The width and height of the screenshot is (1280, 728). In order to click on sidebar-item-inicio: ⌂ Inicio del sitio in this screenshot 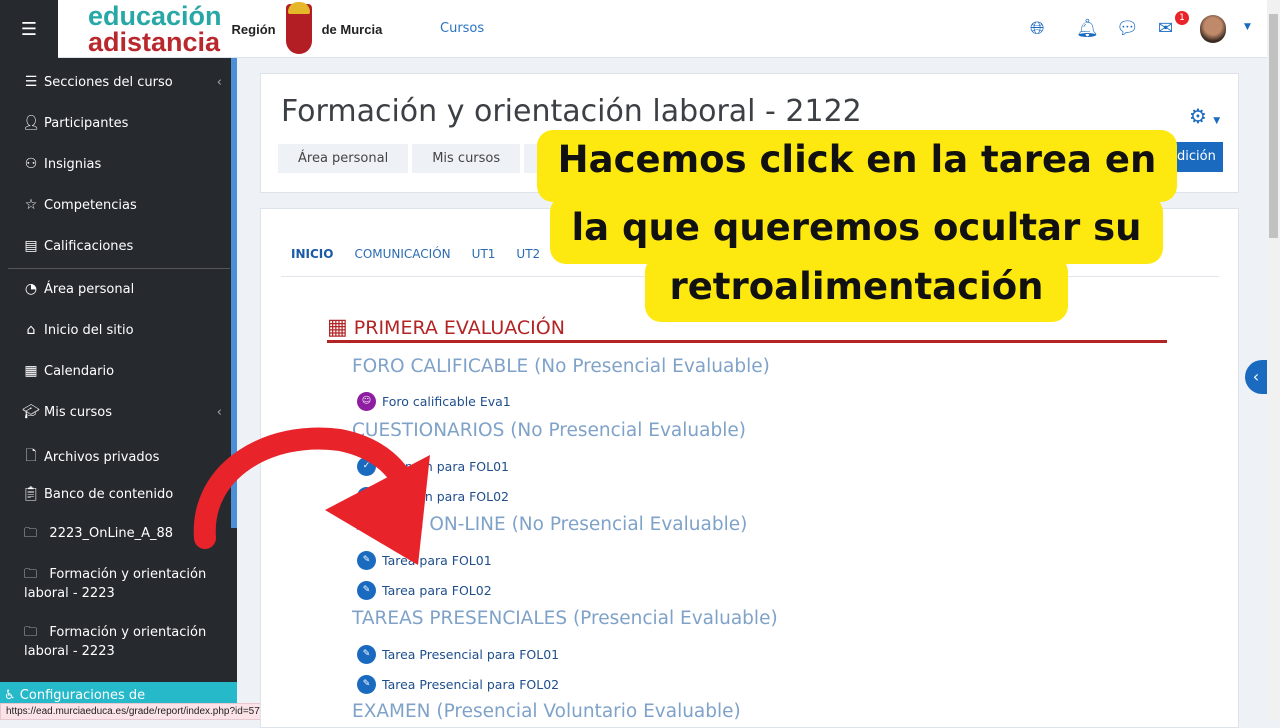, I will do `click(122, 330)`.